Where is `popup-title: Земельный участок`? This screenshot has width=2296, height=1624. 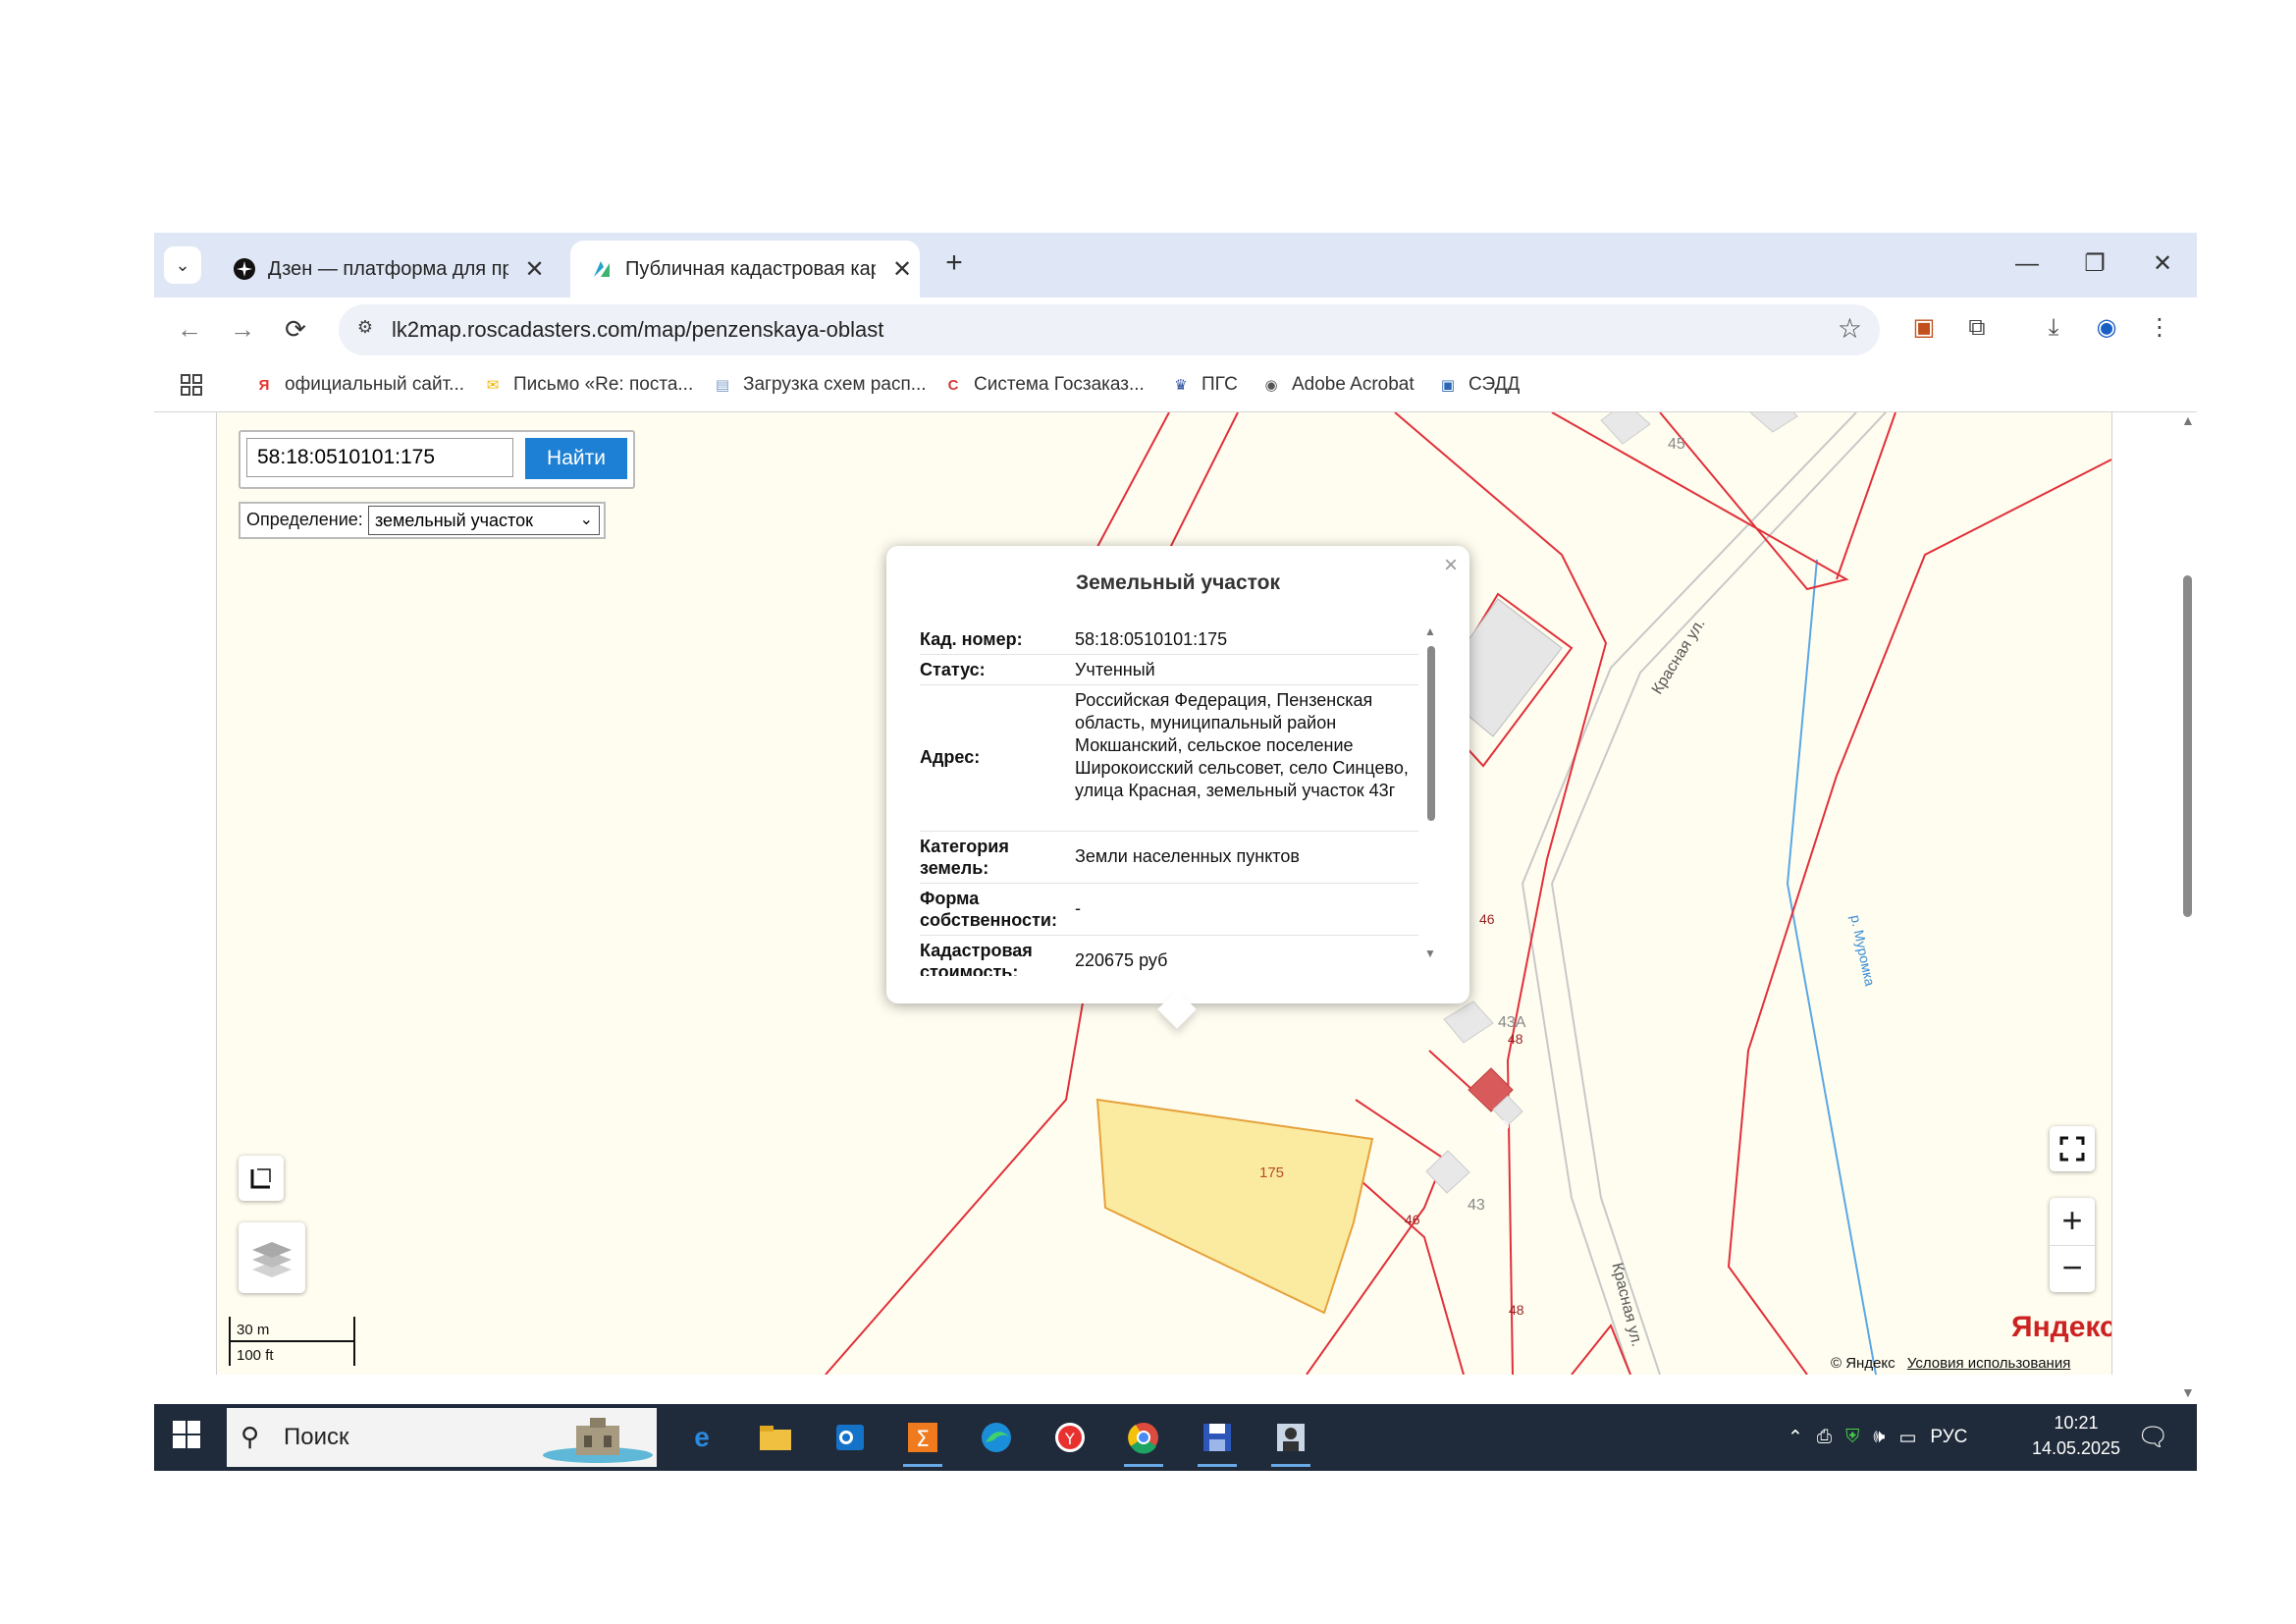
popup-title: Земельный участок is located at coordinates (1178, 582).